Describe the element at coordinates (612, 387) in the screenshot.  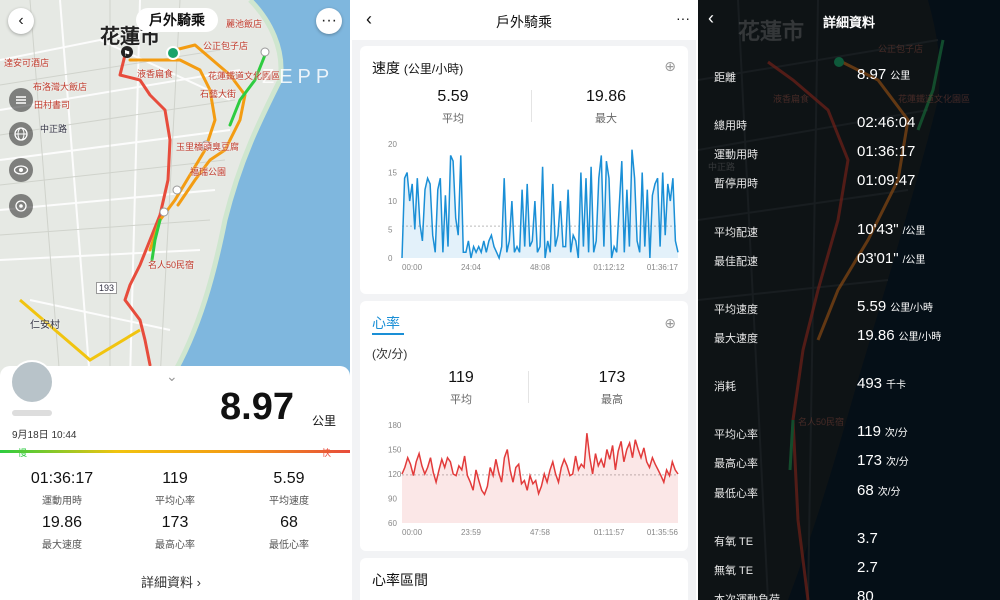
I see `hr-max: 173 最高` at that location.